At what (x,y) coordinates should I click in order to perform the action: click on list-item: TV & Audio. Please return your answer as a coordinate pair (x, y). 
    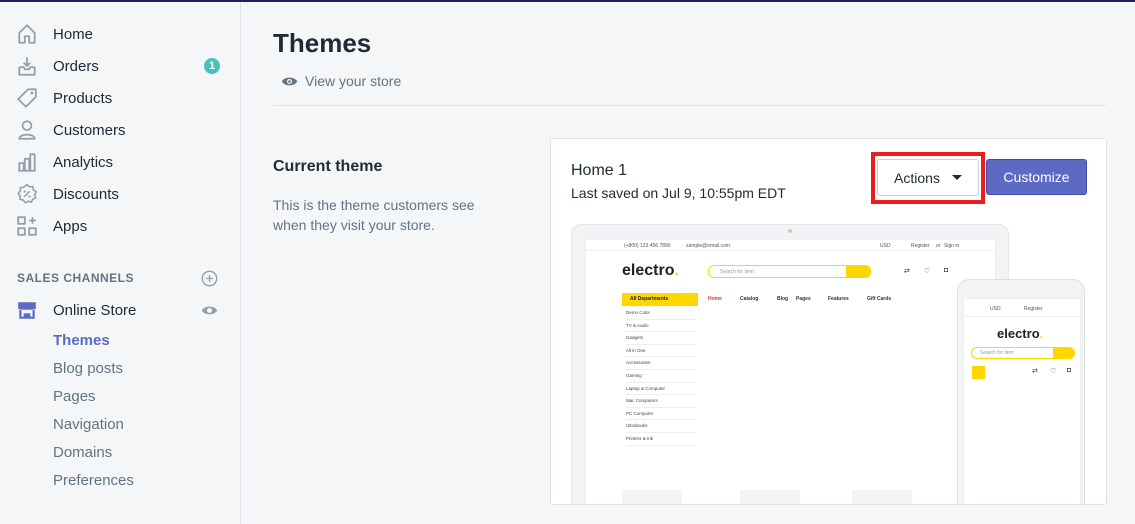
    Looking at the image, I should click on (661, 326).